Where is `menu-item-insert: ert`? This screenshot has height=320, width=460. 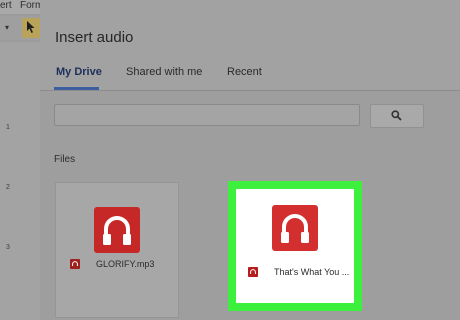 menu-item-insert: ert is located at coordinates (6, 5).